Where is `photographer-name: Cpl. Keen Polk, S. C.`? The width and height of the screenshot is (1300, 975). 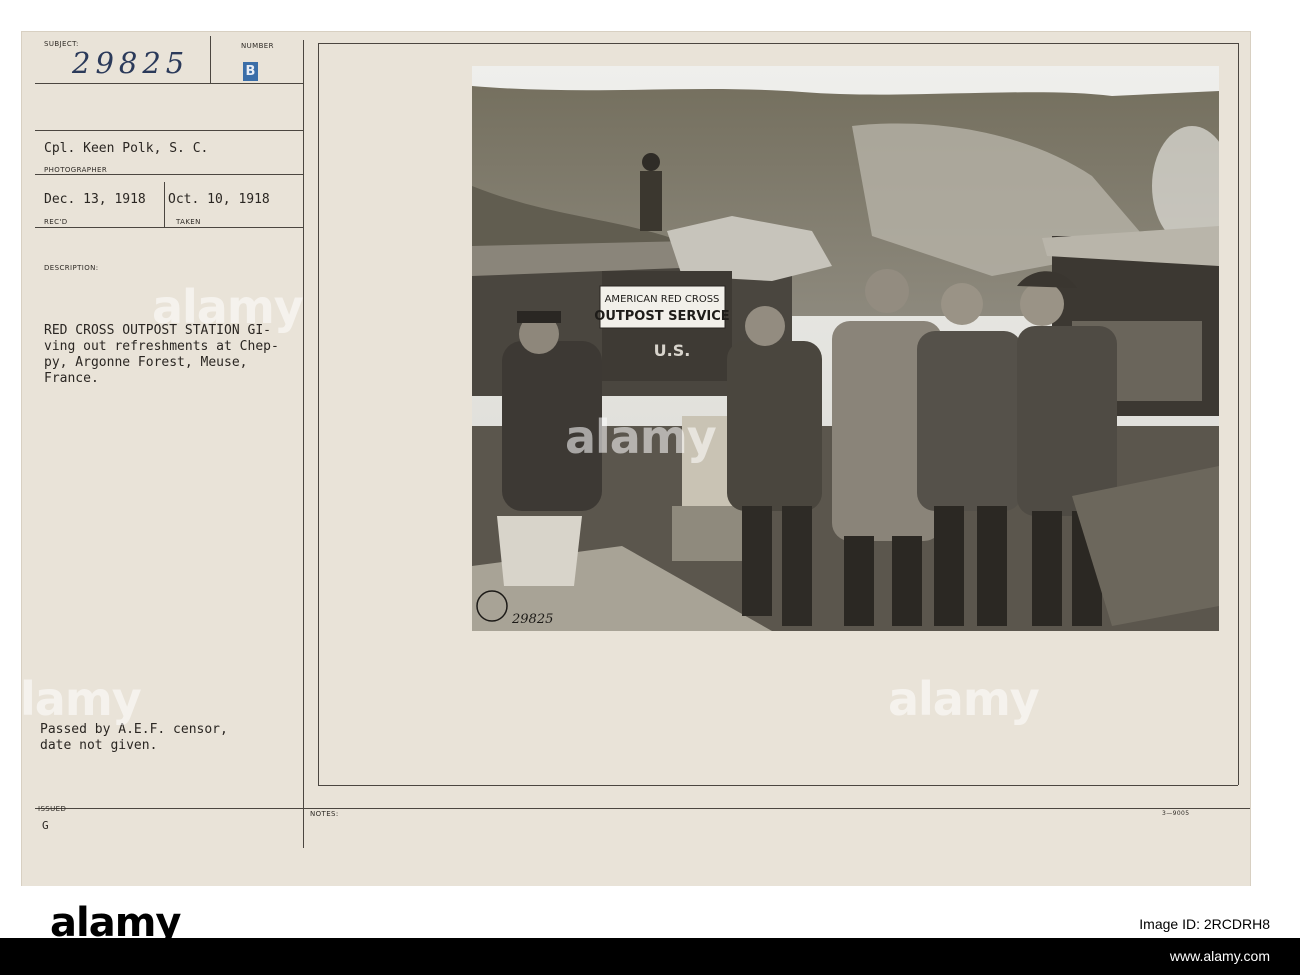 photographer-name: Cpl. Keen Polk, S. C. is located at coordinates (126, 148).